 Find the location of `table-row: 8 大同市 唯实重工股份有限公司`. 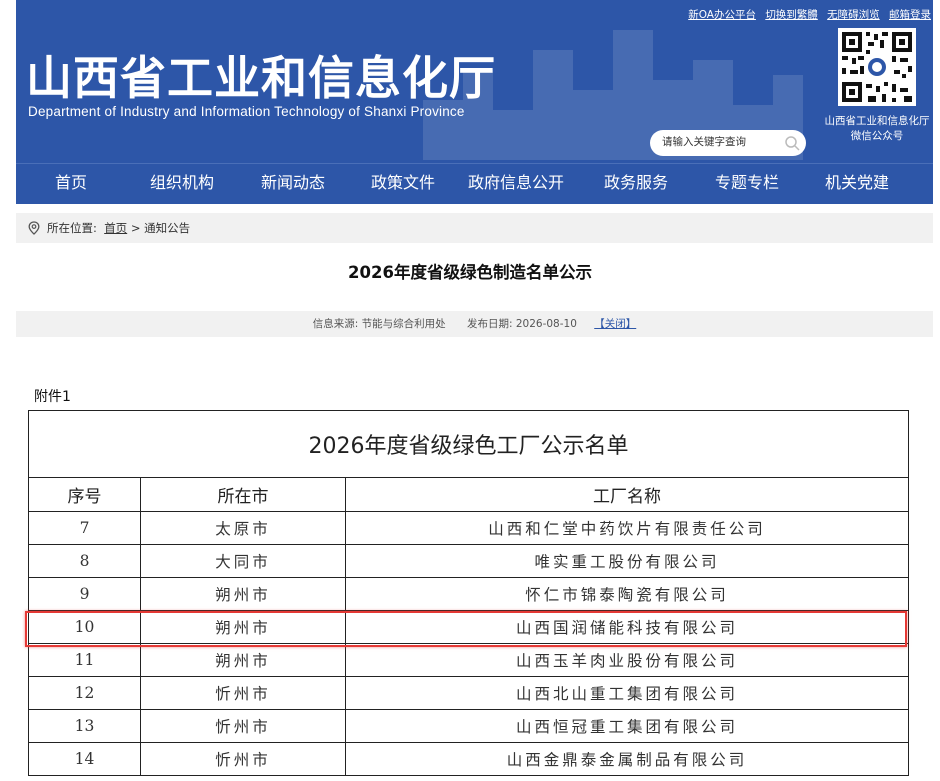

table-row: 8 大同市 唯实重工股份有限公司 is located at coordinates (468, 561).